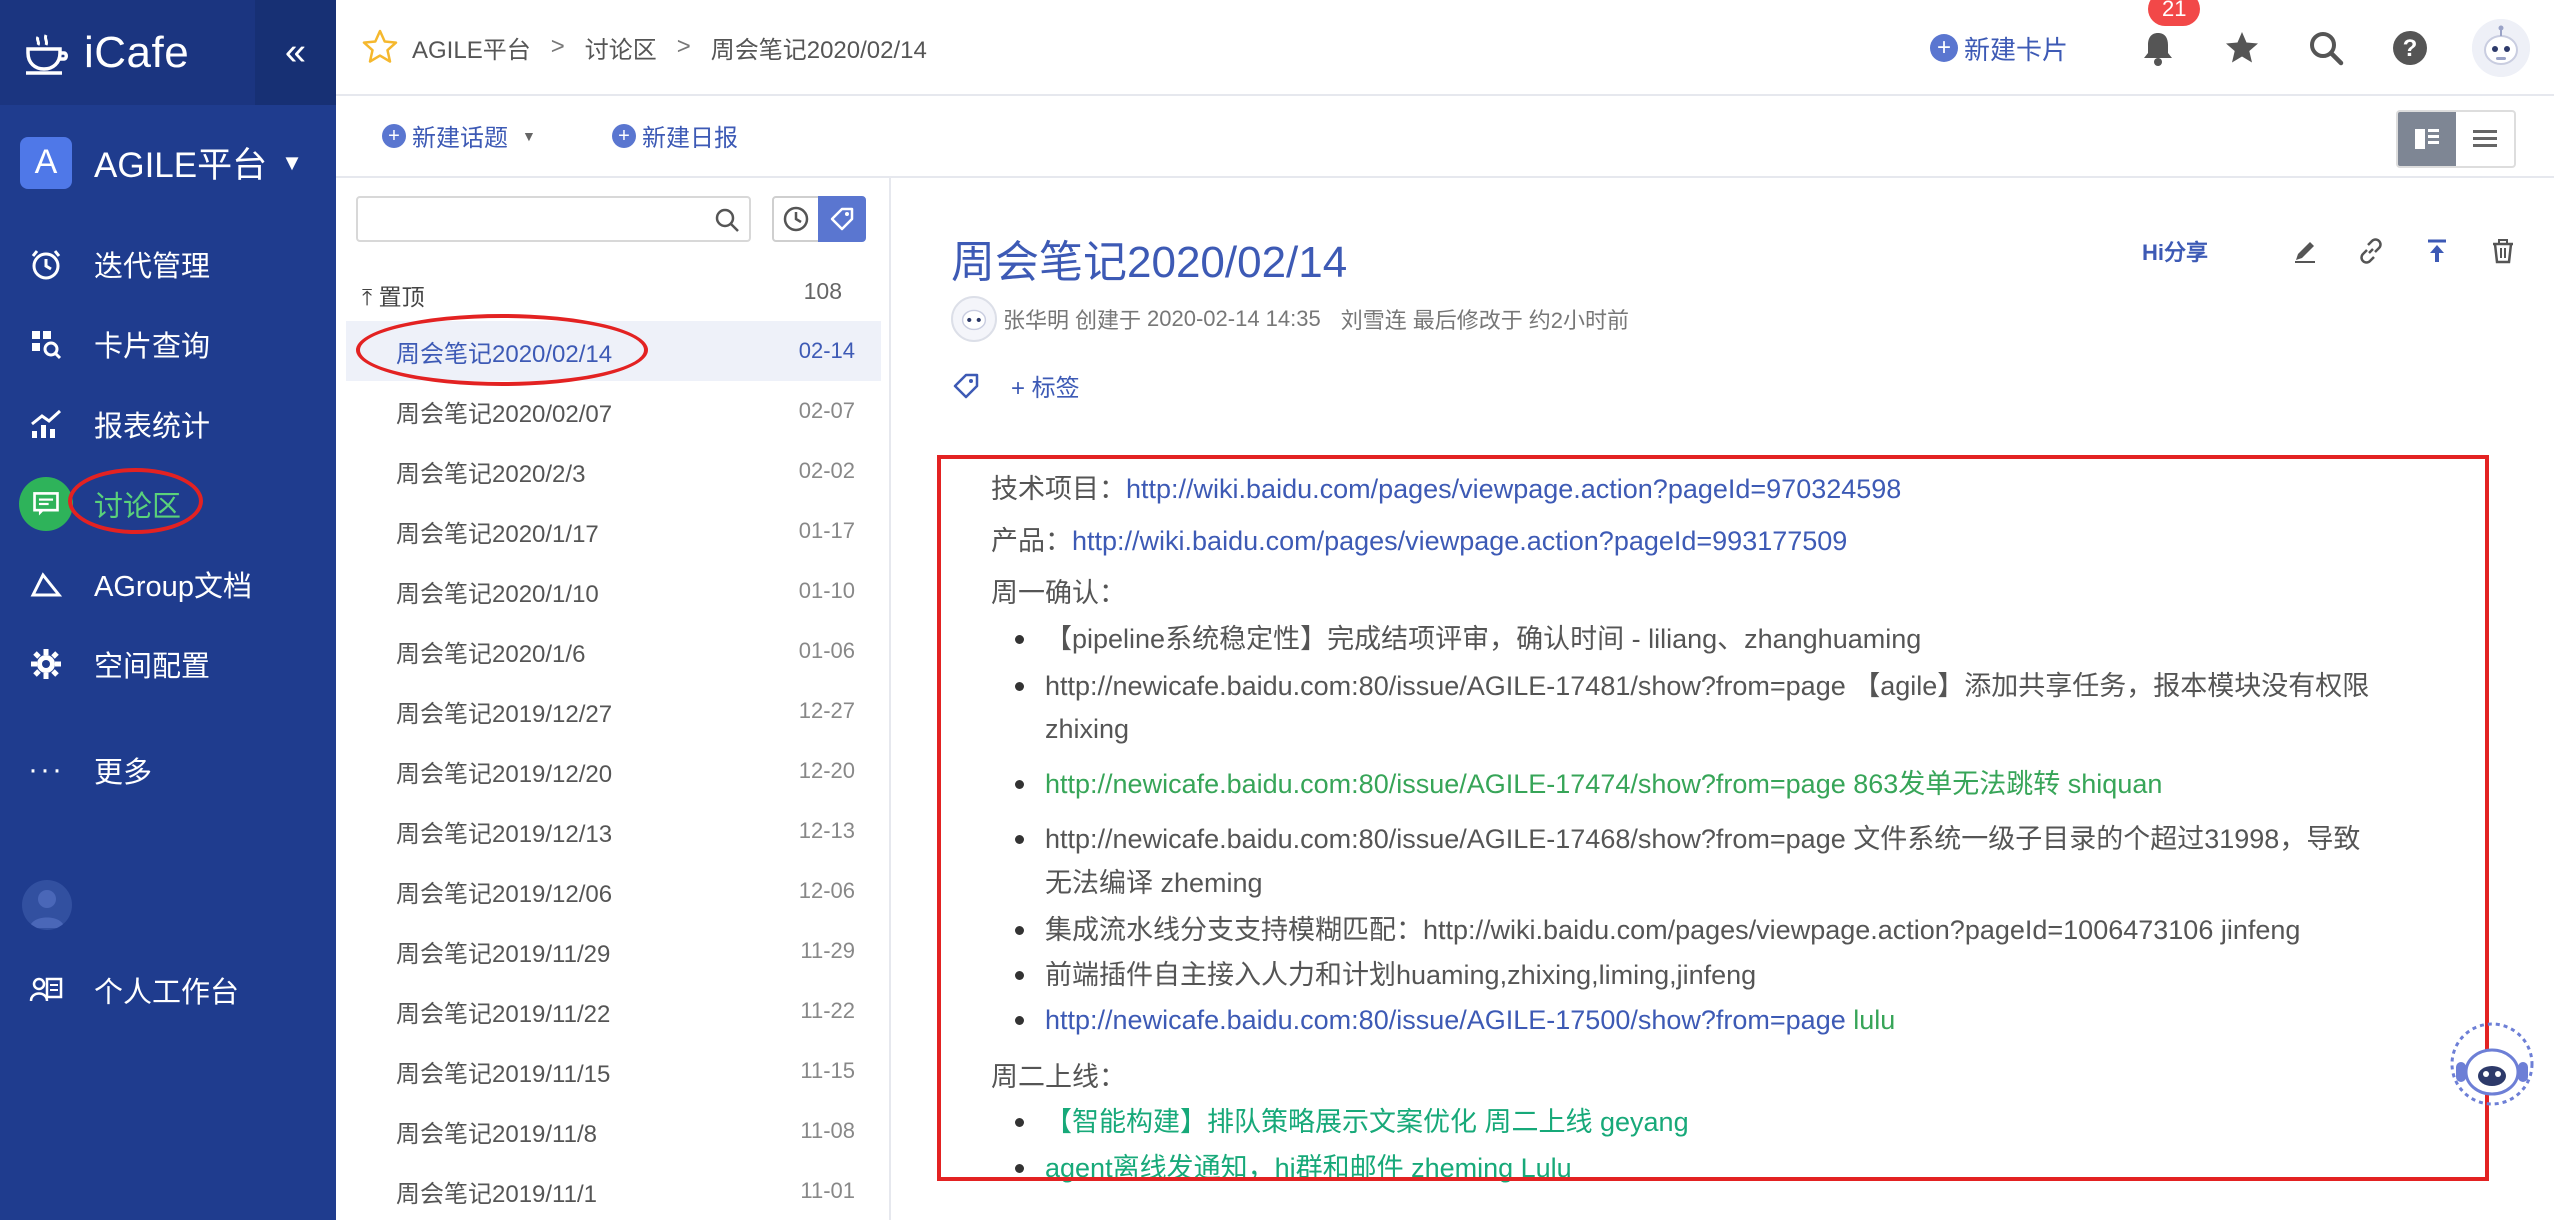 The height and width of the screenshot is (1220, 2554). What do you see at coordinates (826, 470) in the screenshot?
I see `topic-date: 02-02` at bounding box center [826, 470].